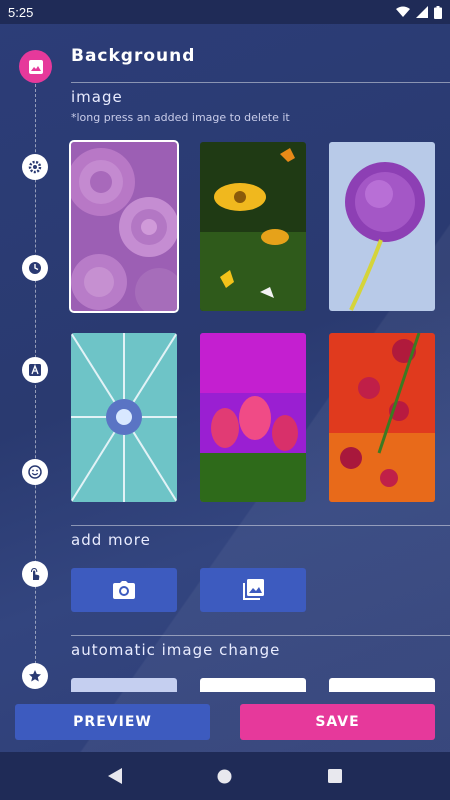 The height and width of the screenshot is (800, 450). I want to click on add-more-divider, so click(260, 525).